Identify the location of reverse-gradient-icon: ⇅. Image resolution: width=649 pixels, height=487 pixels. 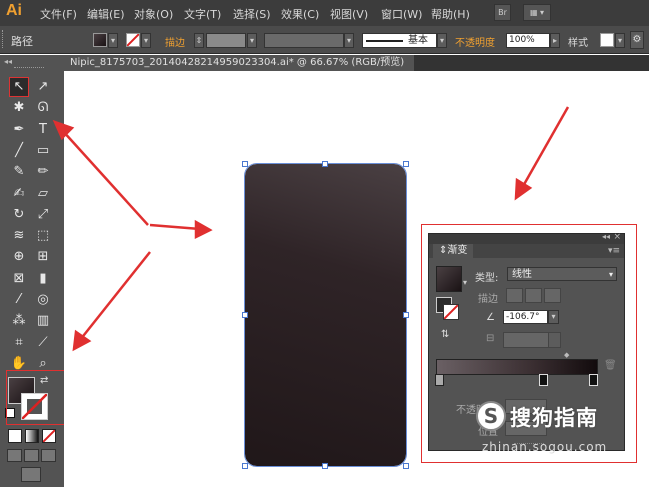
(445, 334).